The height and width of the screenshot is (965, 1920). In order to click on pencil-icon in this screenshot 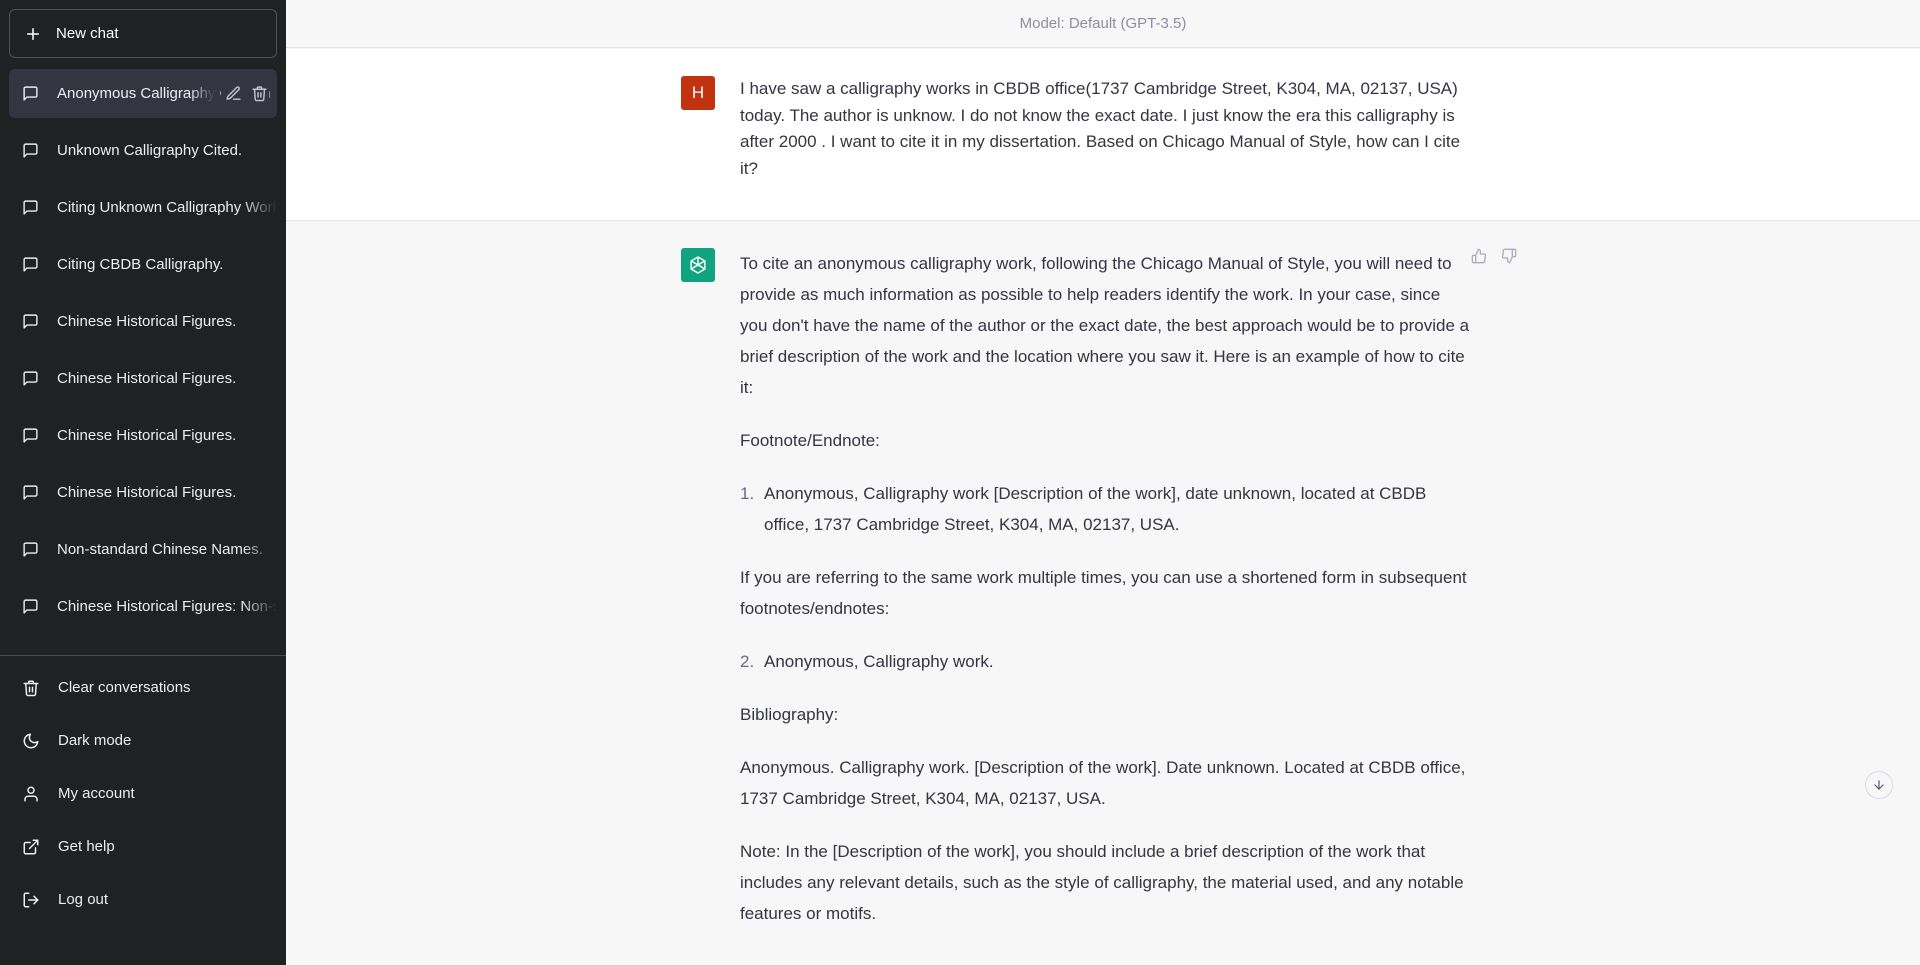, I will do `click(234, 94)`.